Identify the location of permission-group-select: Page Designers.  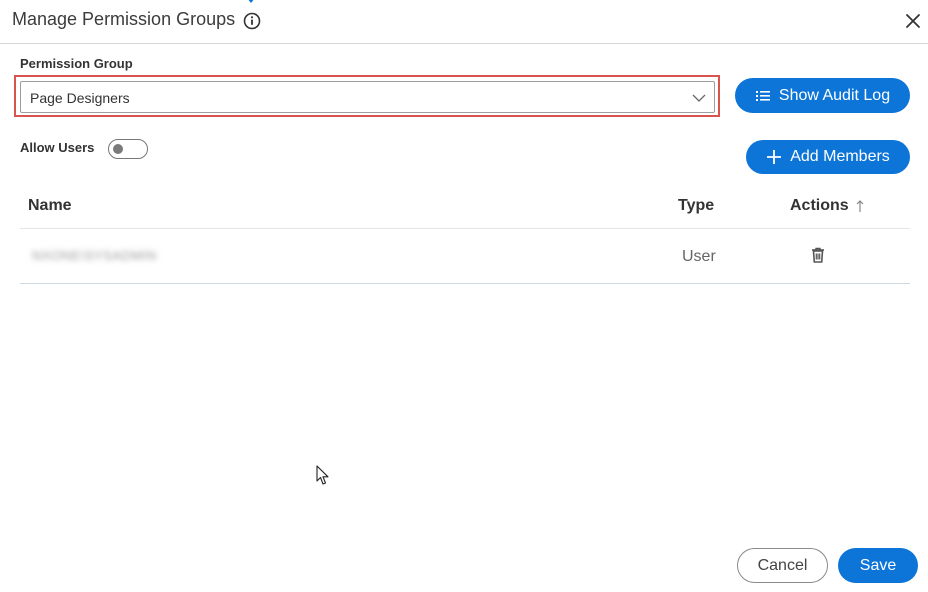
(367, 97).